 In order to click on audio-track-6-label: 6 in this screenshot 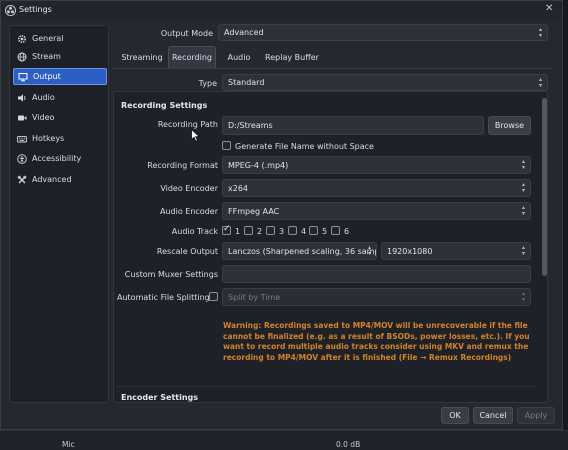, I will do `click(347, 231)`.